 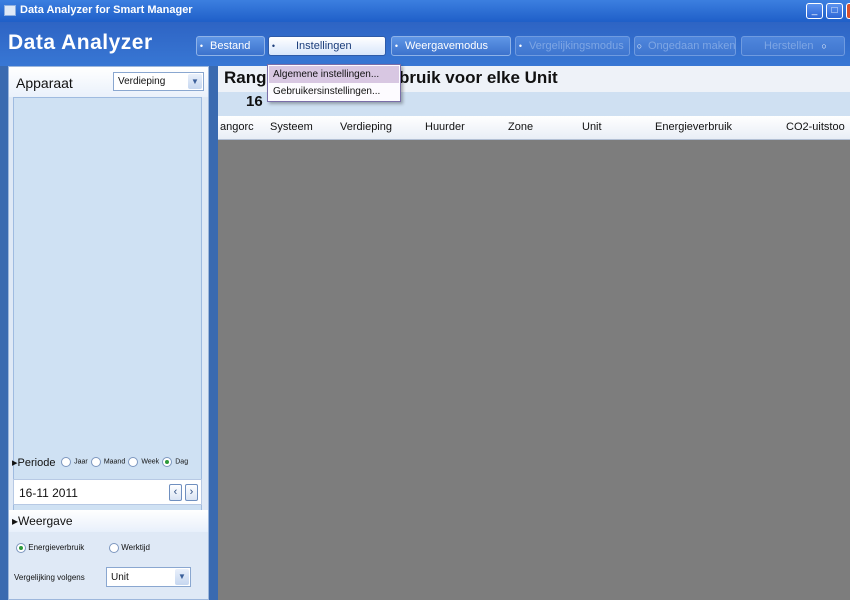 What do you see at coordinates (167, 462) in the screenshot?
I see `radio-dag` at bounding box center [167, 462].